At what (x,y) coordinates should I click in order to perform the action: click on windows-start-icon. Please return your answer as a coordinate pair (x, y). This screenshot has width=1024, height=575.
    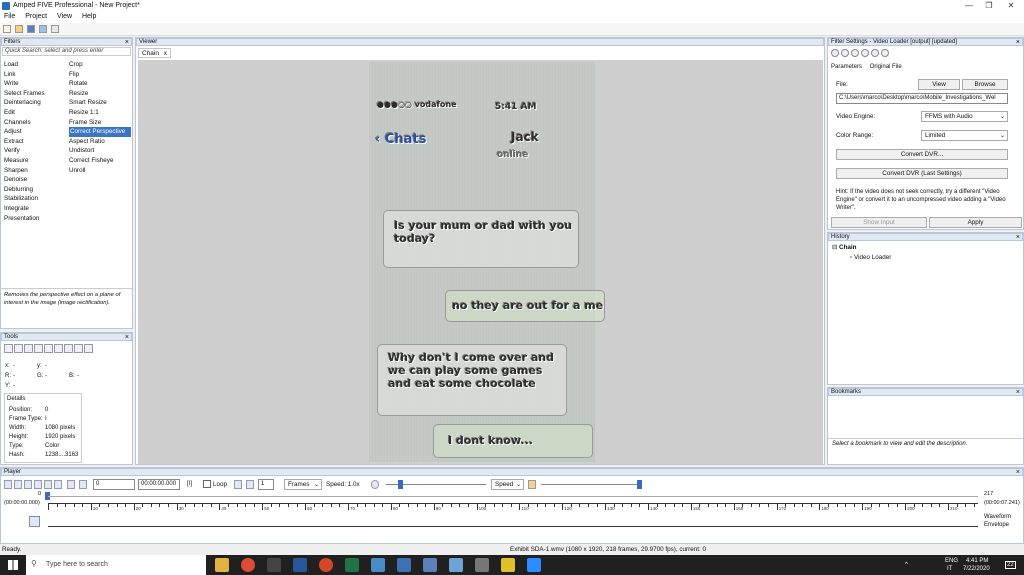
    Looking at the image, I should click on (13, 565).